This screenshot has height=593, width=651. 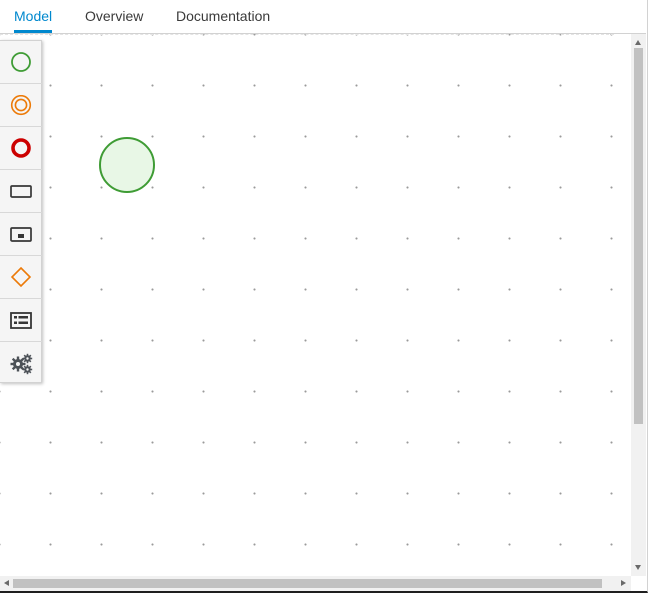 I want to click on scroll-right-icon, so click(x=623, y=583).